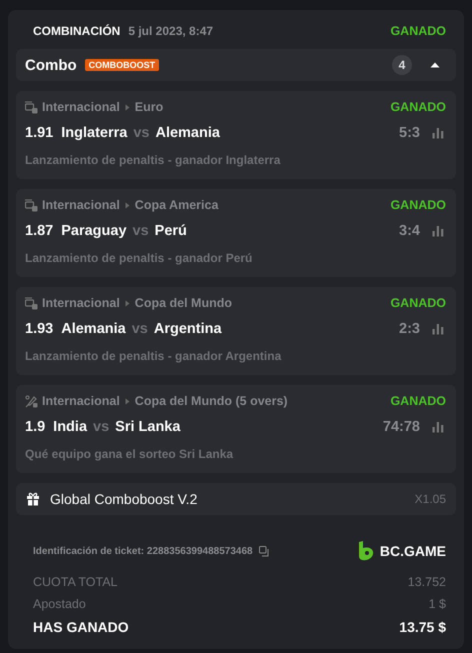  What do you see at coordinates (427, 582) in the screenshot?
I see `total-value: 13.752` at bounding box center [427, 582].